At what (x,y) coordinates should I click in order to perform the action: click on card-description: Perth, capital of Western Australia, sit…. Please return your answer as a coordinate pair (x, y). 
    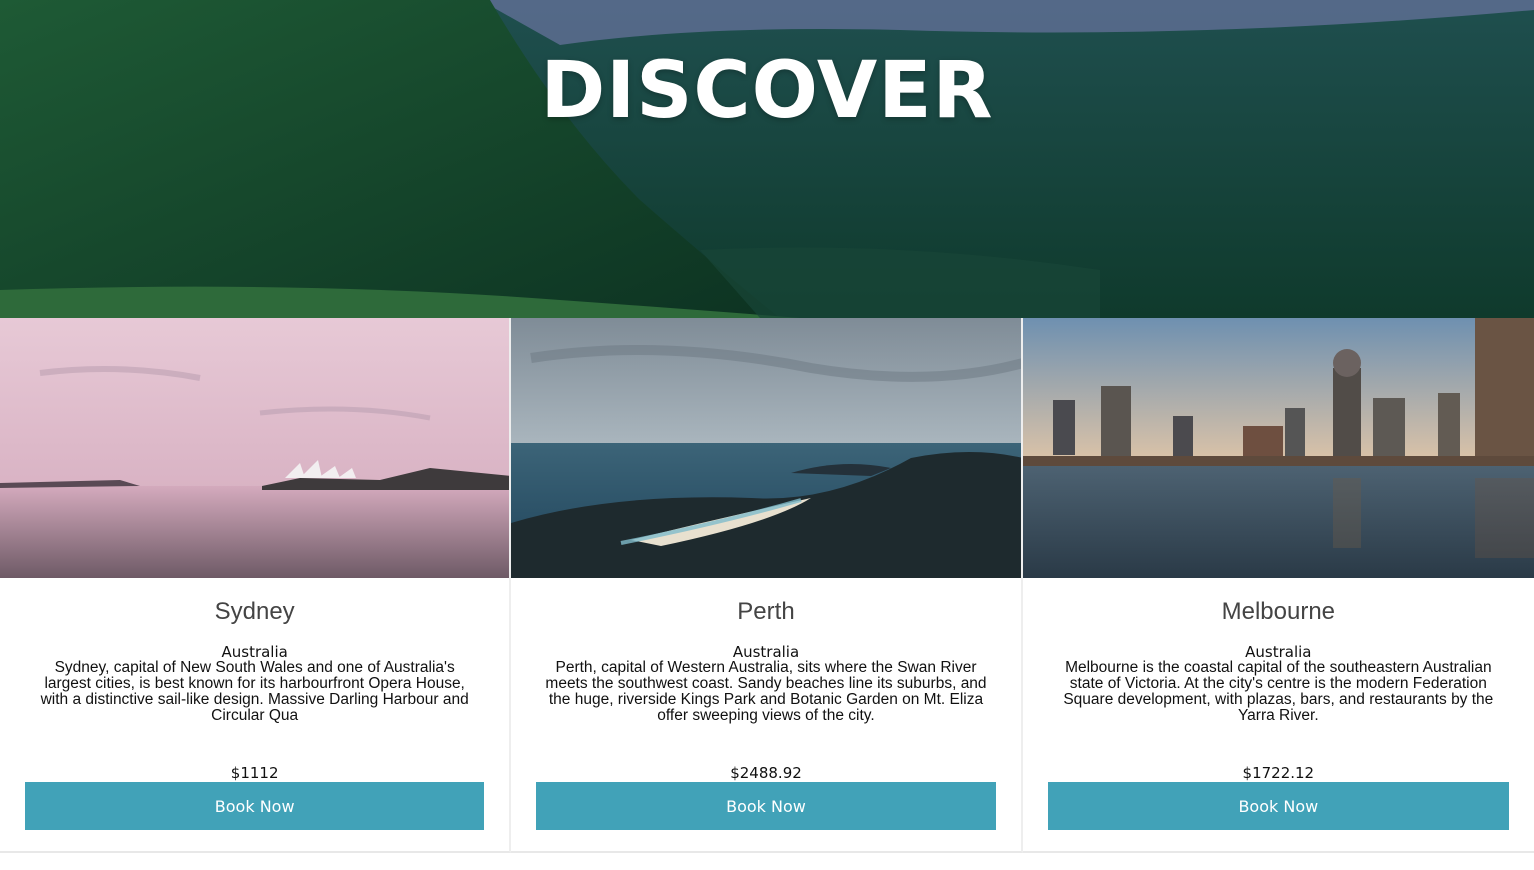
    Looking at the image, I should click on (766, 691).